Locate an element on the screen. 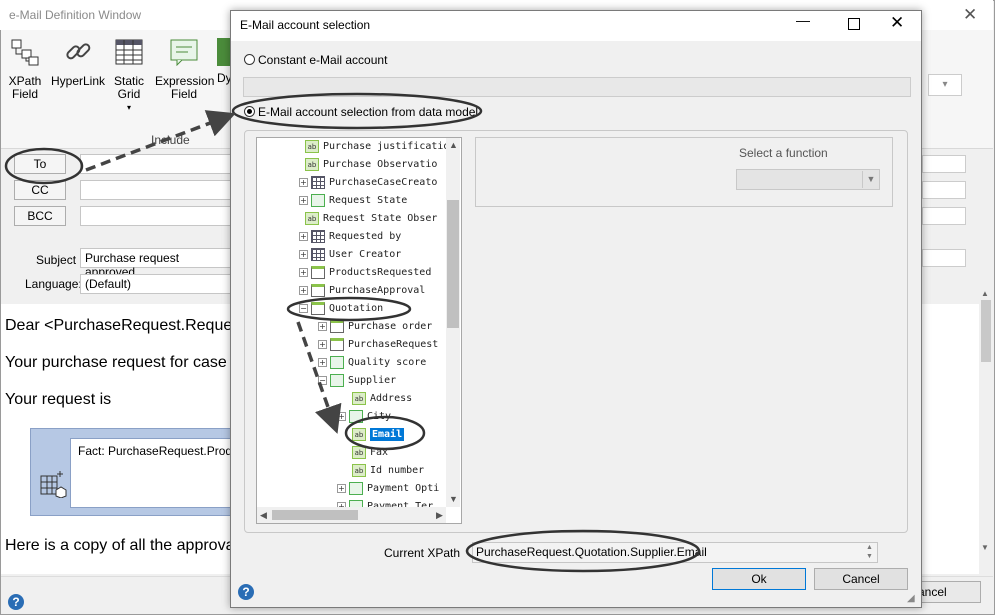  callout-quotation-node is located at coordinates (349, 309).